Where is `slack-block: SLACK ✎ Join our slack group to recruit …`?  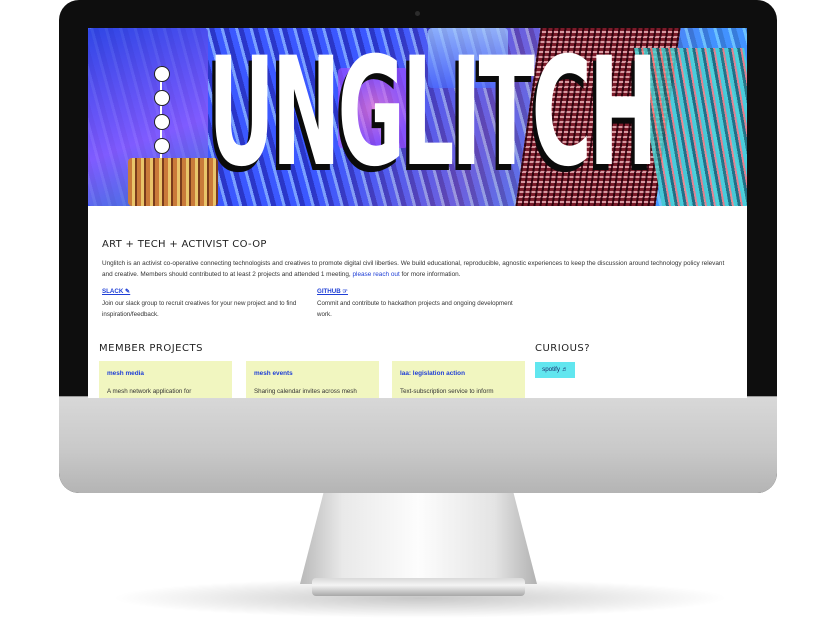
slack-block: SLACK ✎ Join our slack group to recruit … is located at coordinates (202, 304).